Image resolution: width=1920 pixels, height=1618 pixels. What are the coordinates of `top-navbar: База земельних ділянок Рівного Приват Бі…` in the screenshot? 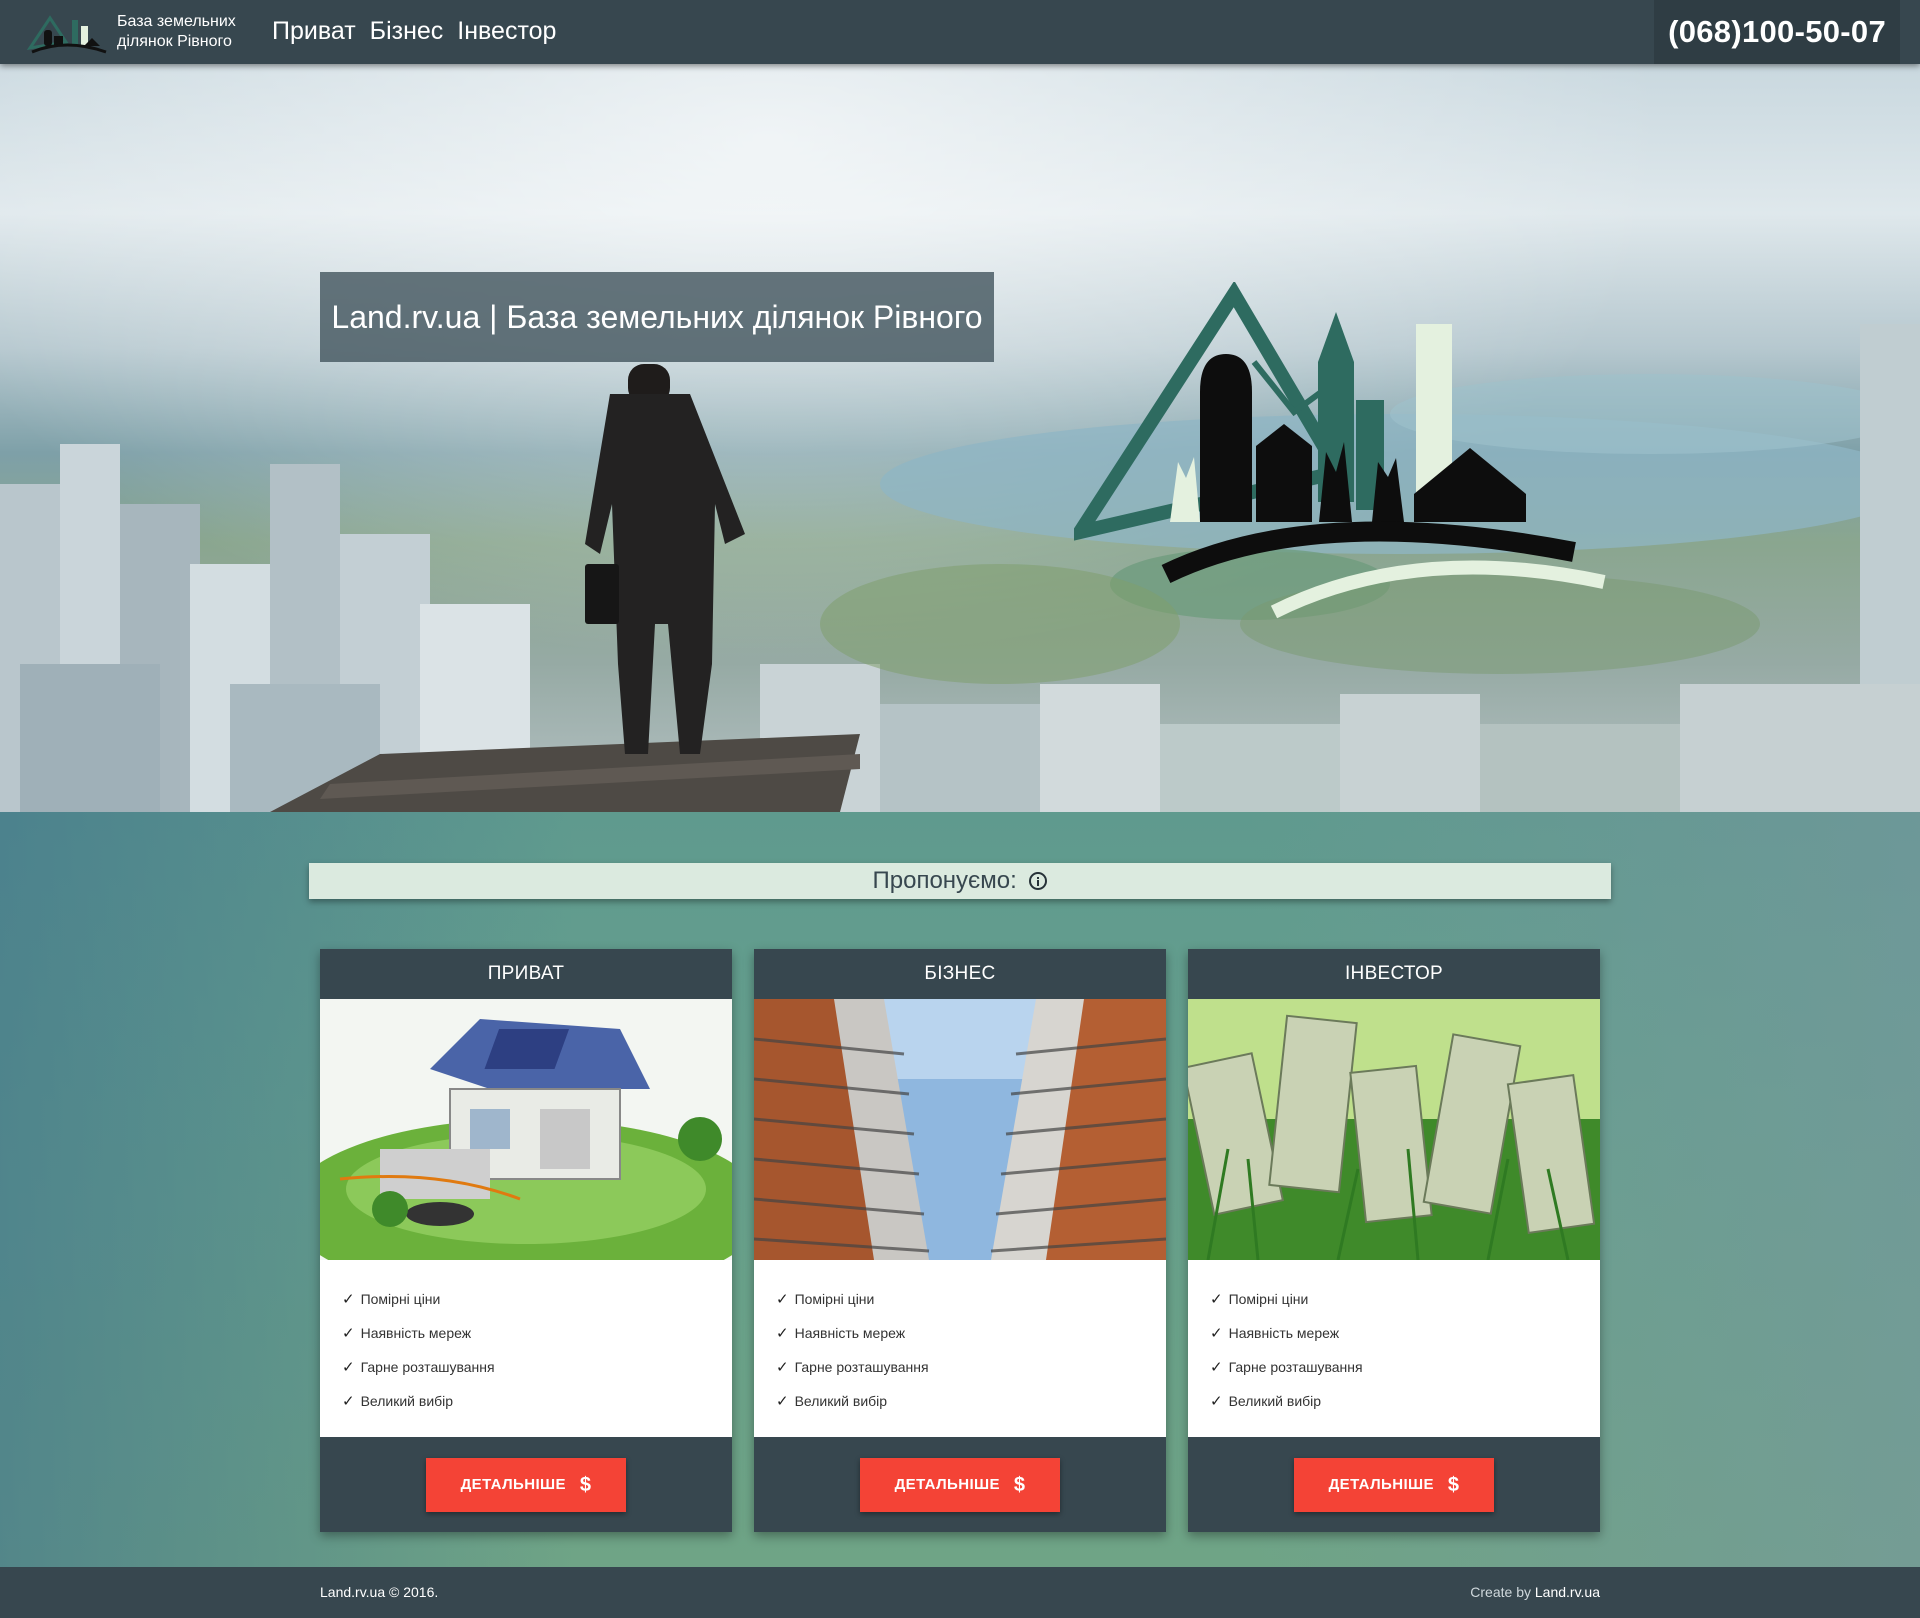 It's located at (960, 32).